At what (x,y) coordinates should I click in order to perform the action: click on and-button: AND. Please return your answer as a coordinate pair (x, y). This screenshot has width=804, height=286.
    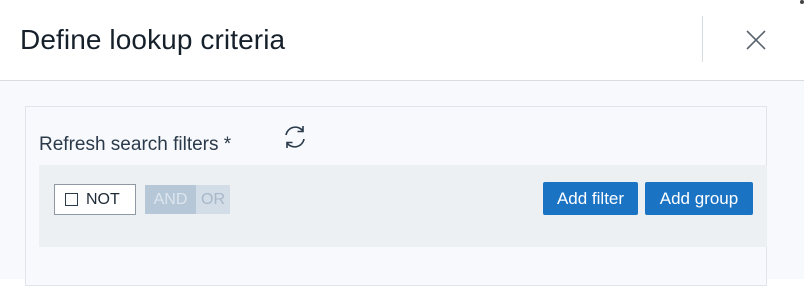
    Looking at the image, I should click on (170, 199).